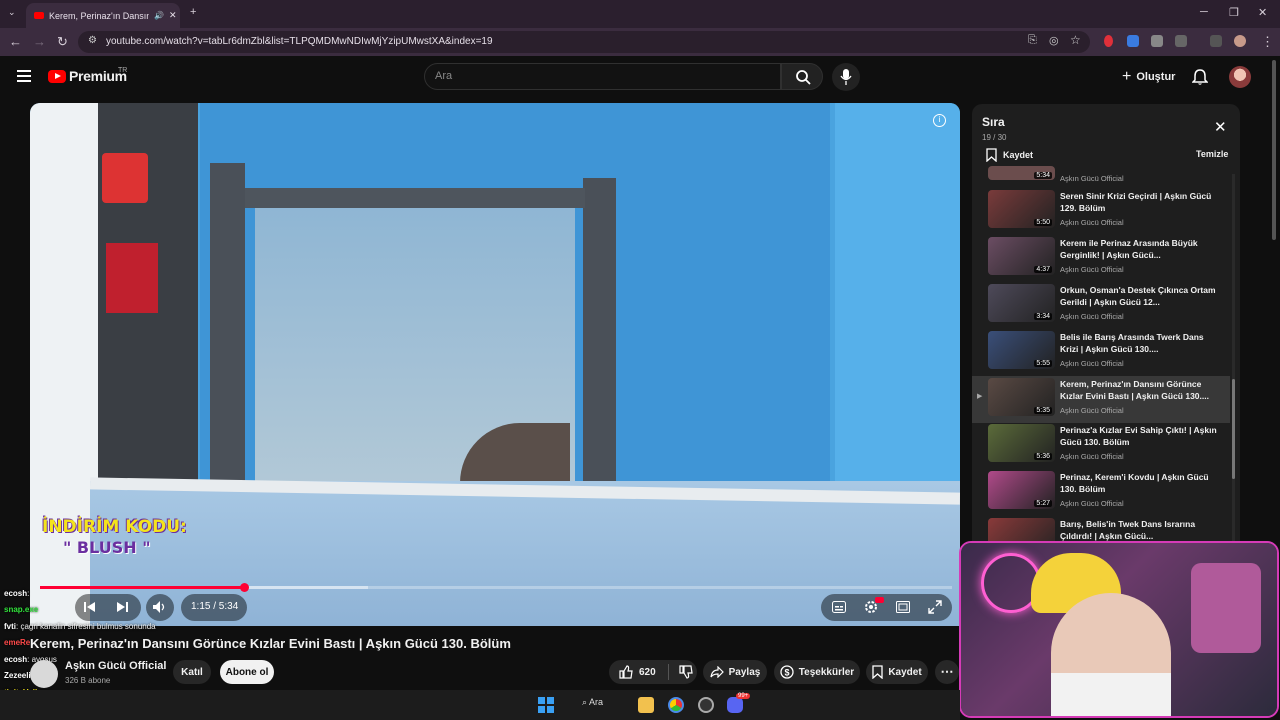 The height and width of the screenshot is (720, 1280). I want to click on queue-item-partial: 5:34 Aşkın Gücü Official, so click(1101, 175).